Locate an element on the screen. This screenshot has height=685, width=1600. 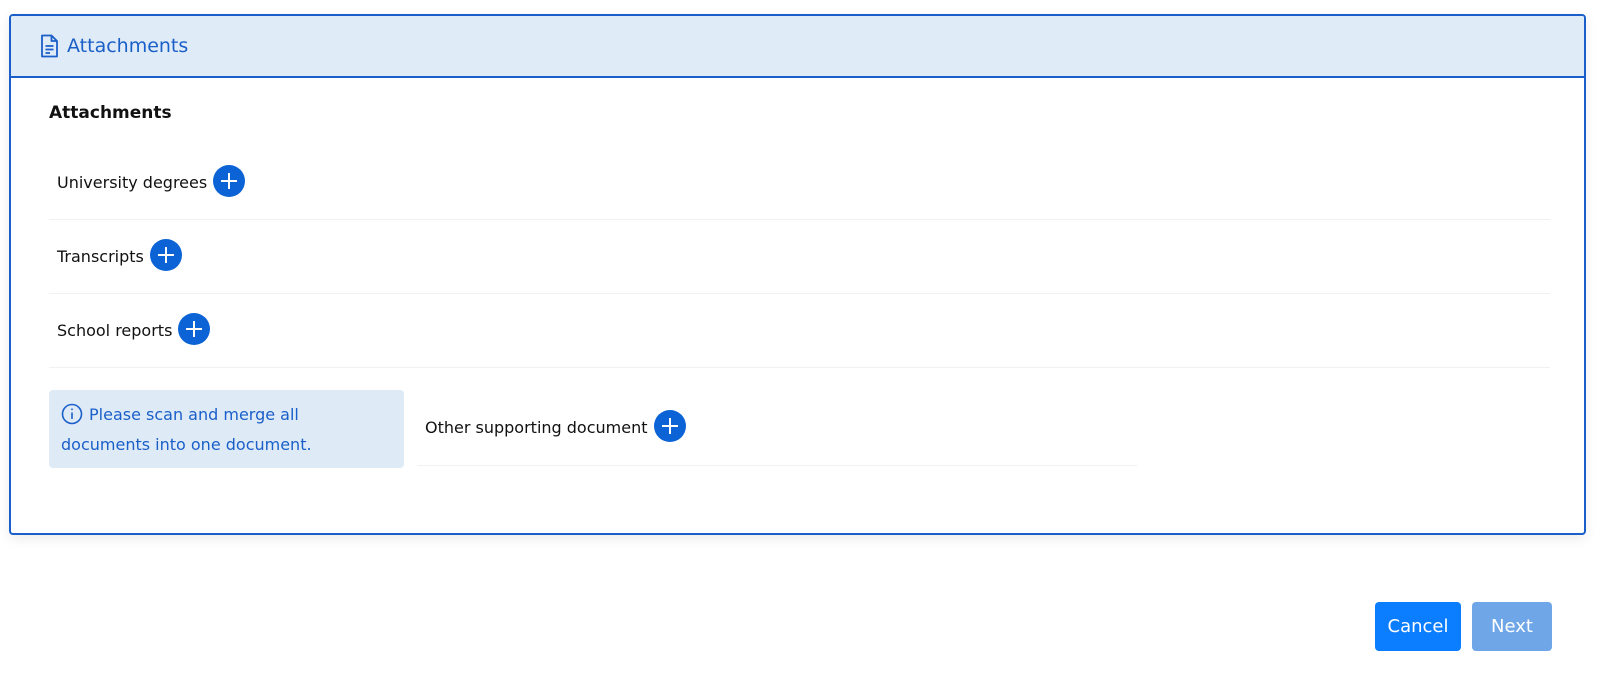
section-title: Attachments is located at coordinates (110, 113).